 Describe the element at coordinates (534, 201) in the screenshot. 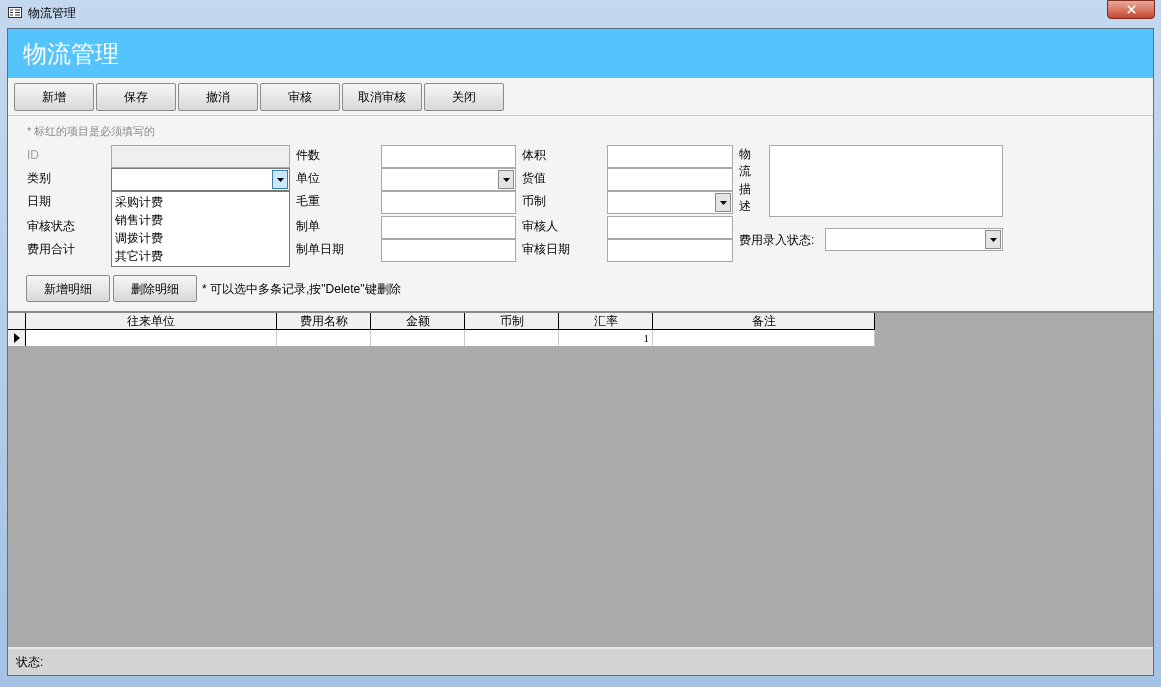

I see `field-label: 币制` at that location.